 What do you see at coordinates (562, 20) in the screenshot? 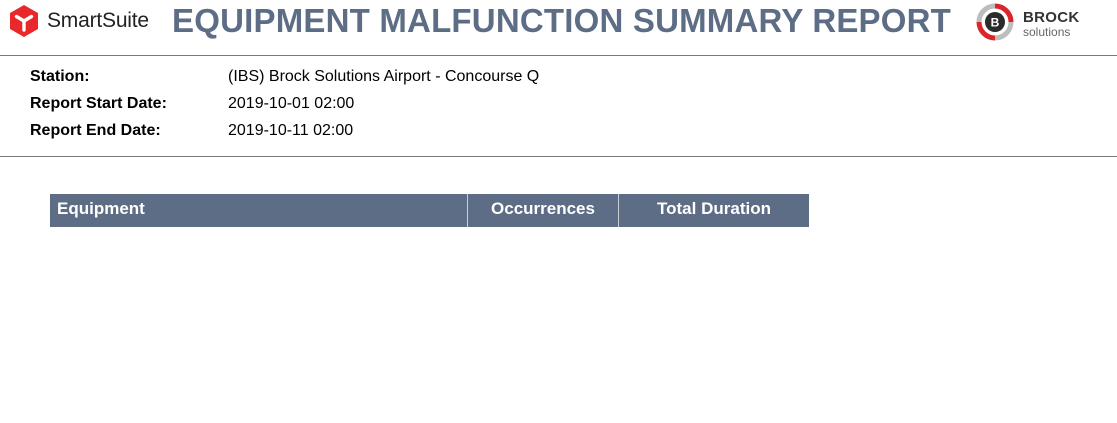
I see `page-title: EQUIPMENT MALFUNCTION SUMMARY REPORT` at bounding box center [562, 20].